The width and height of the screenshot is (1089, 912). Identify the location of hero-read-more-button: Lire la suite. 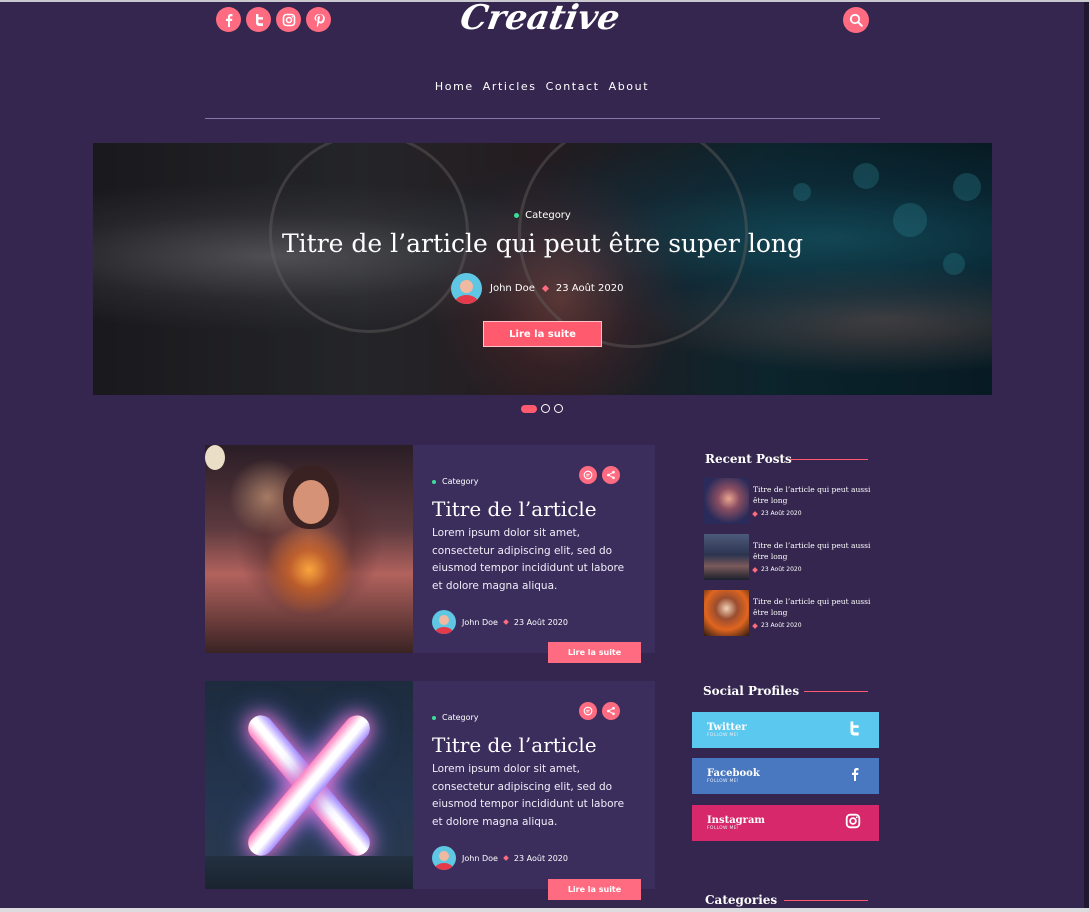
(542, 334).